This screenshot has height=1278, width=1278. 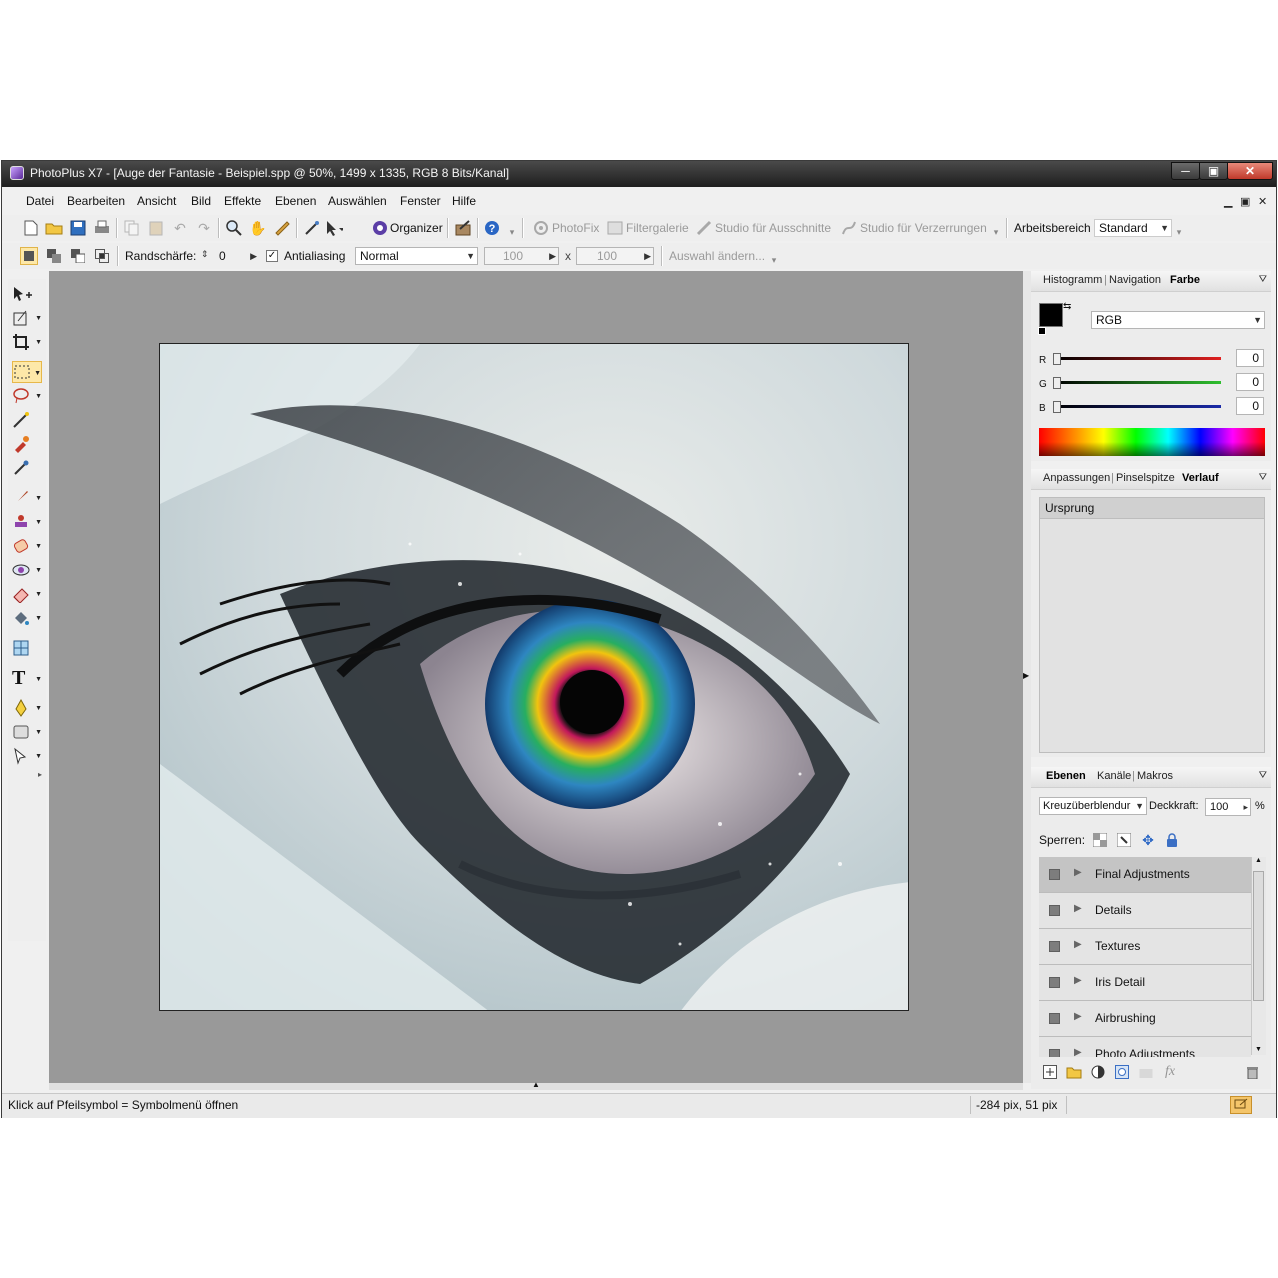 What do you see at coordinates (258, 228) in the screenshot?
I see `hand-tool-icon: ✋` at bounding box center [258, 228].